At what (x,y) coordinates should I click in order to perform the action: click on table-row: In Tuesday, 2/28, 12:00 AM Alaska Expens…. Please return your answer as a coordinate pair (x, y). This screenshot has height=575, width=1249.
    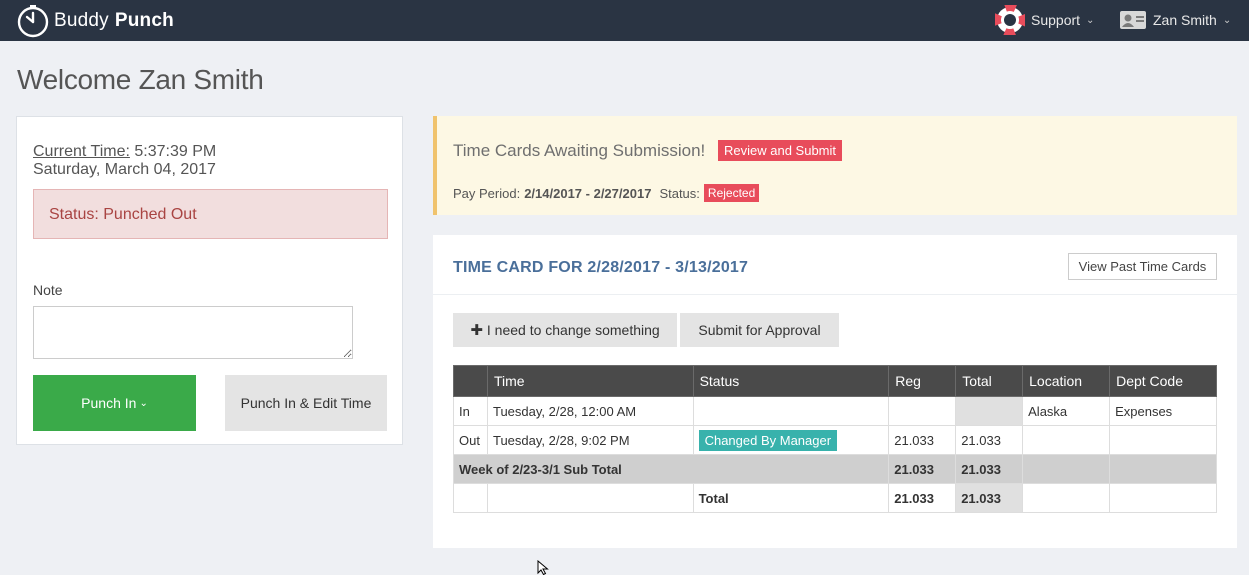
    Looking at the image, I should click on (835, 411).